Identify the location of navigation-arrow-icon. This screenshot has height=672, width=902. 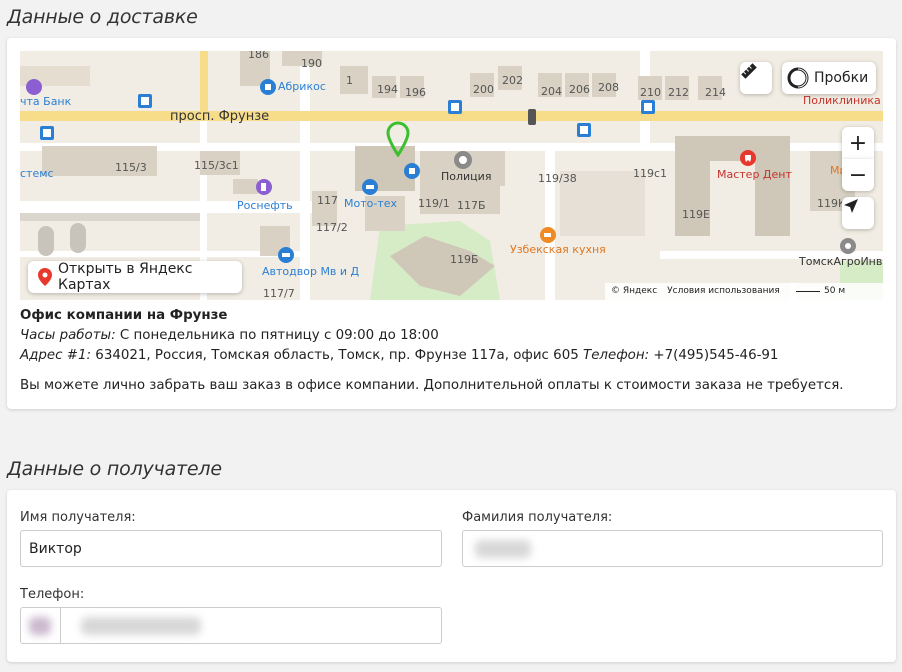
(851, 206).